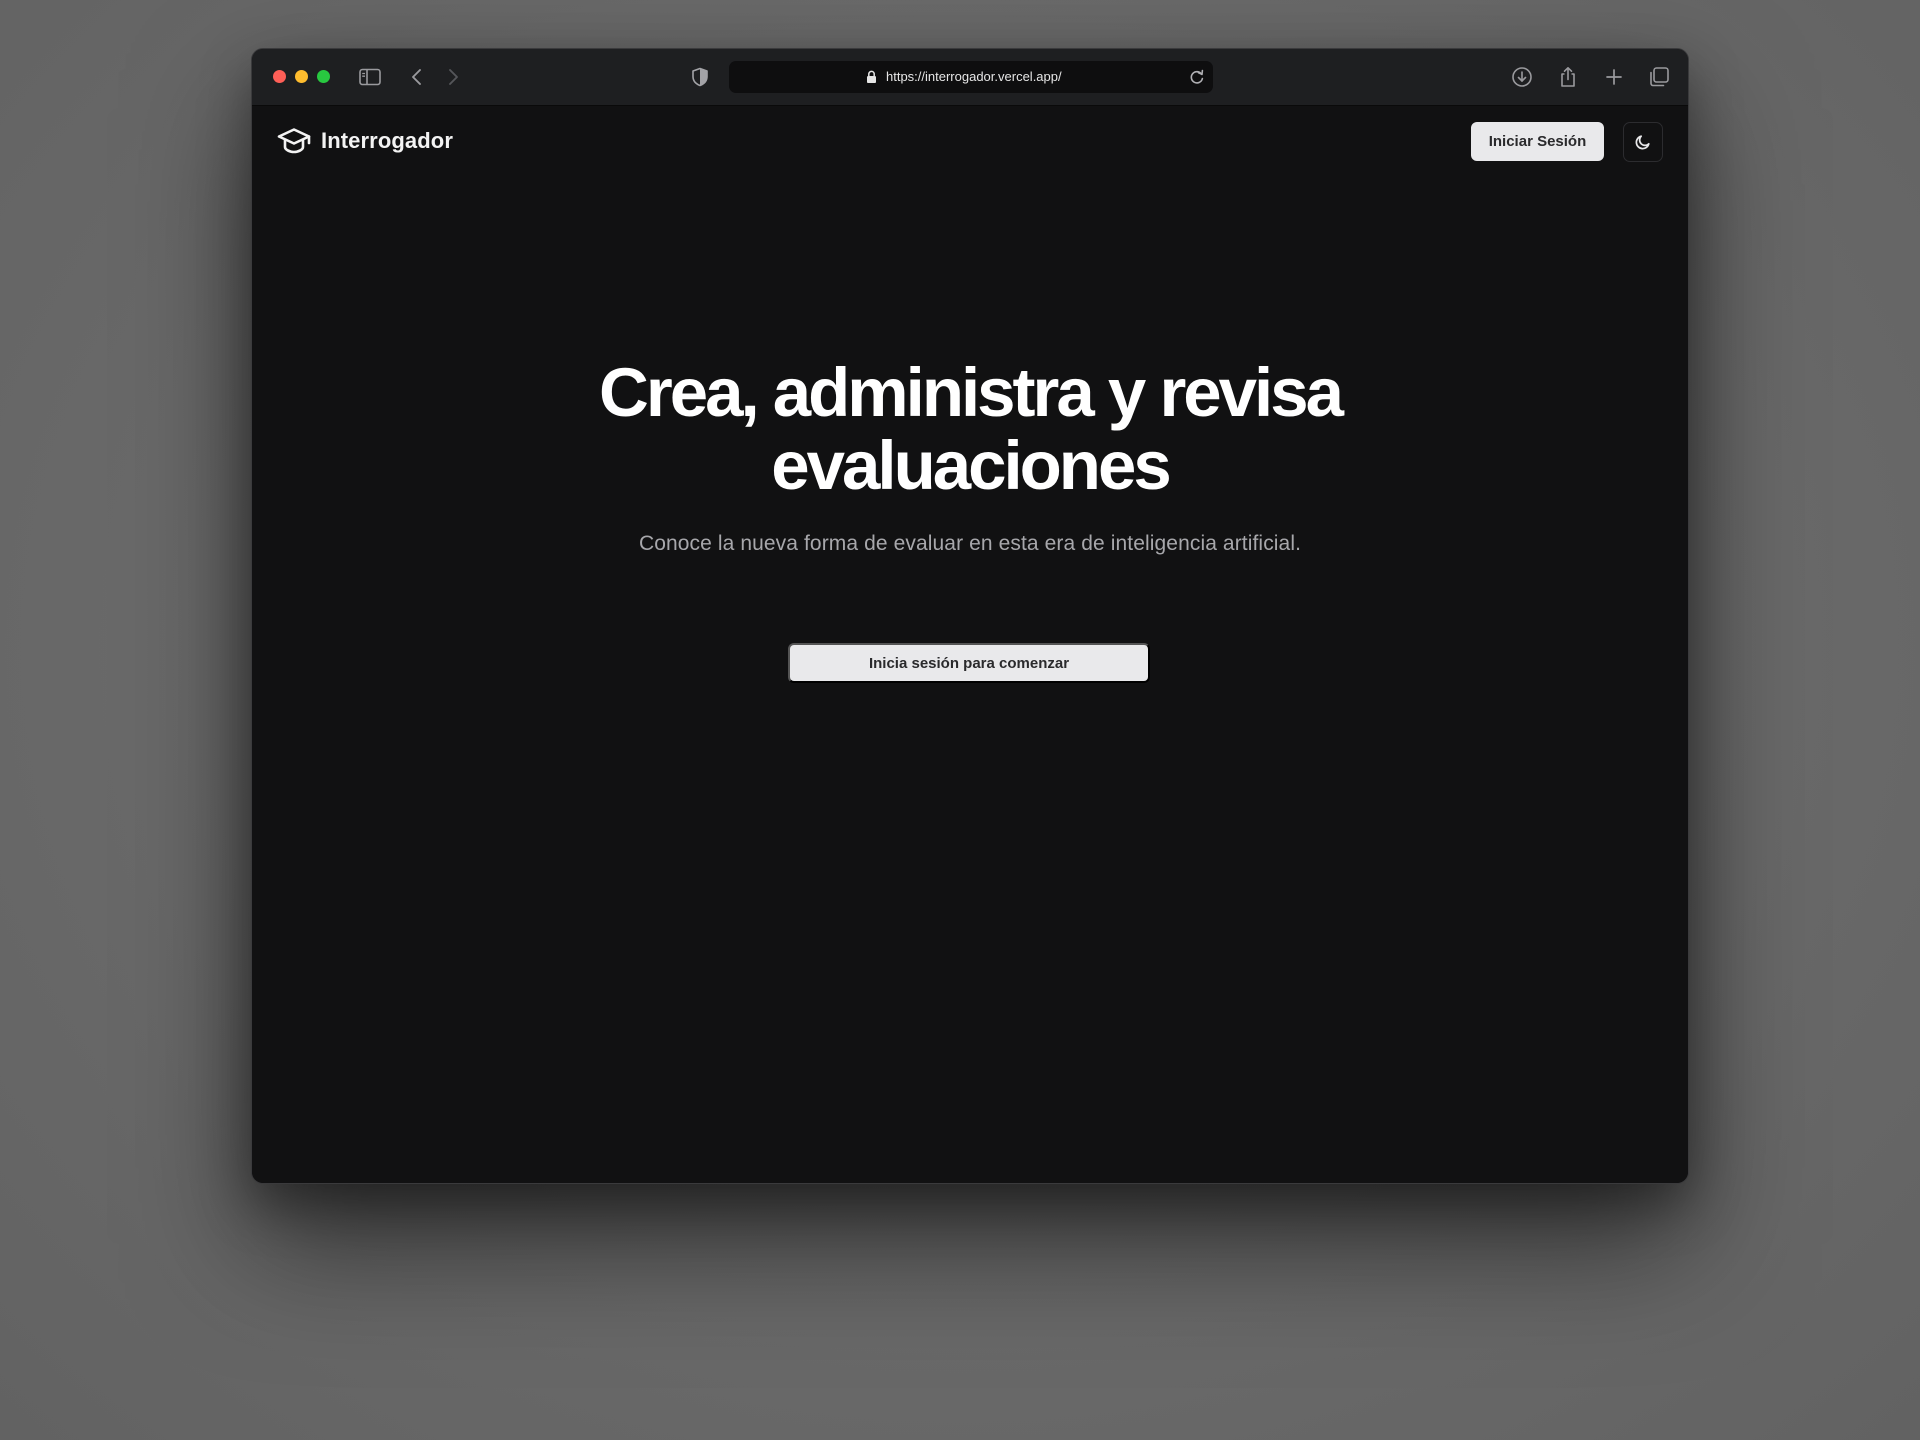 The width and height of the screenshot is (1920, 1440). I want to click on brand-name: Interrogador, so click(387, 140).